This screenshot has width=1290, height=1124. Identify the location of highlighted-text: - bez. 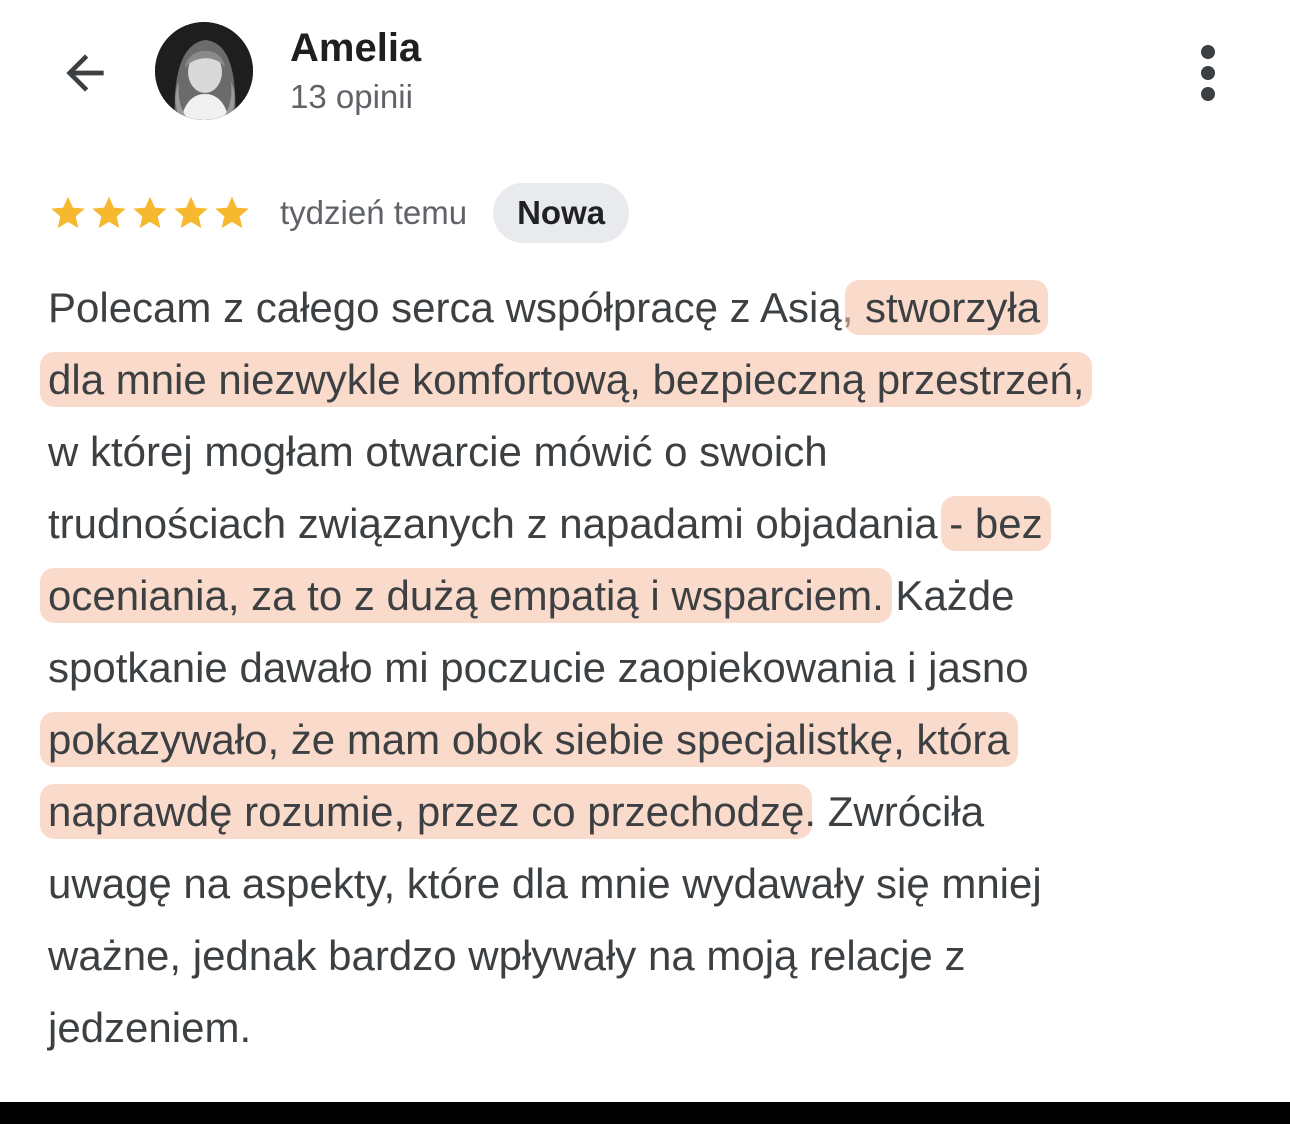
(996, 523).